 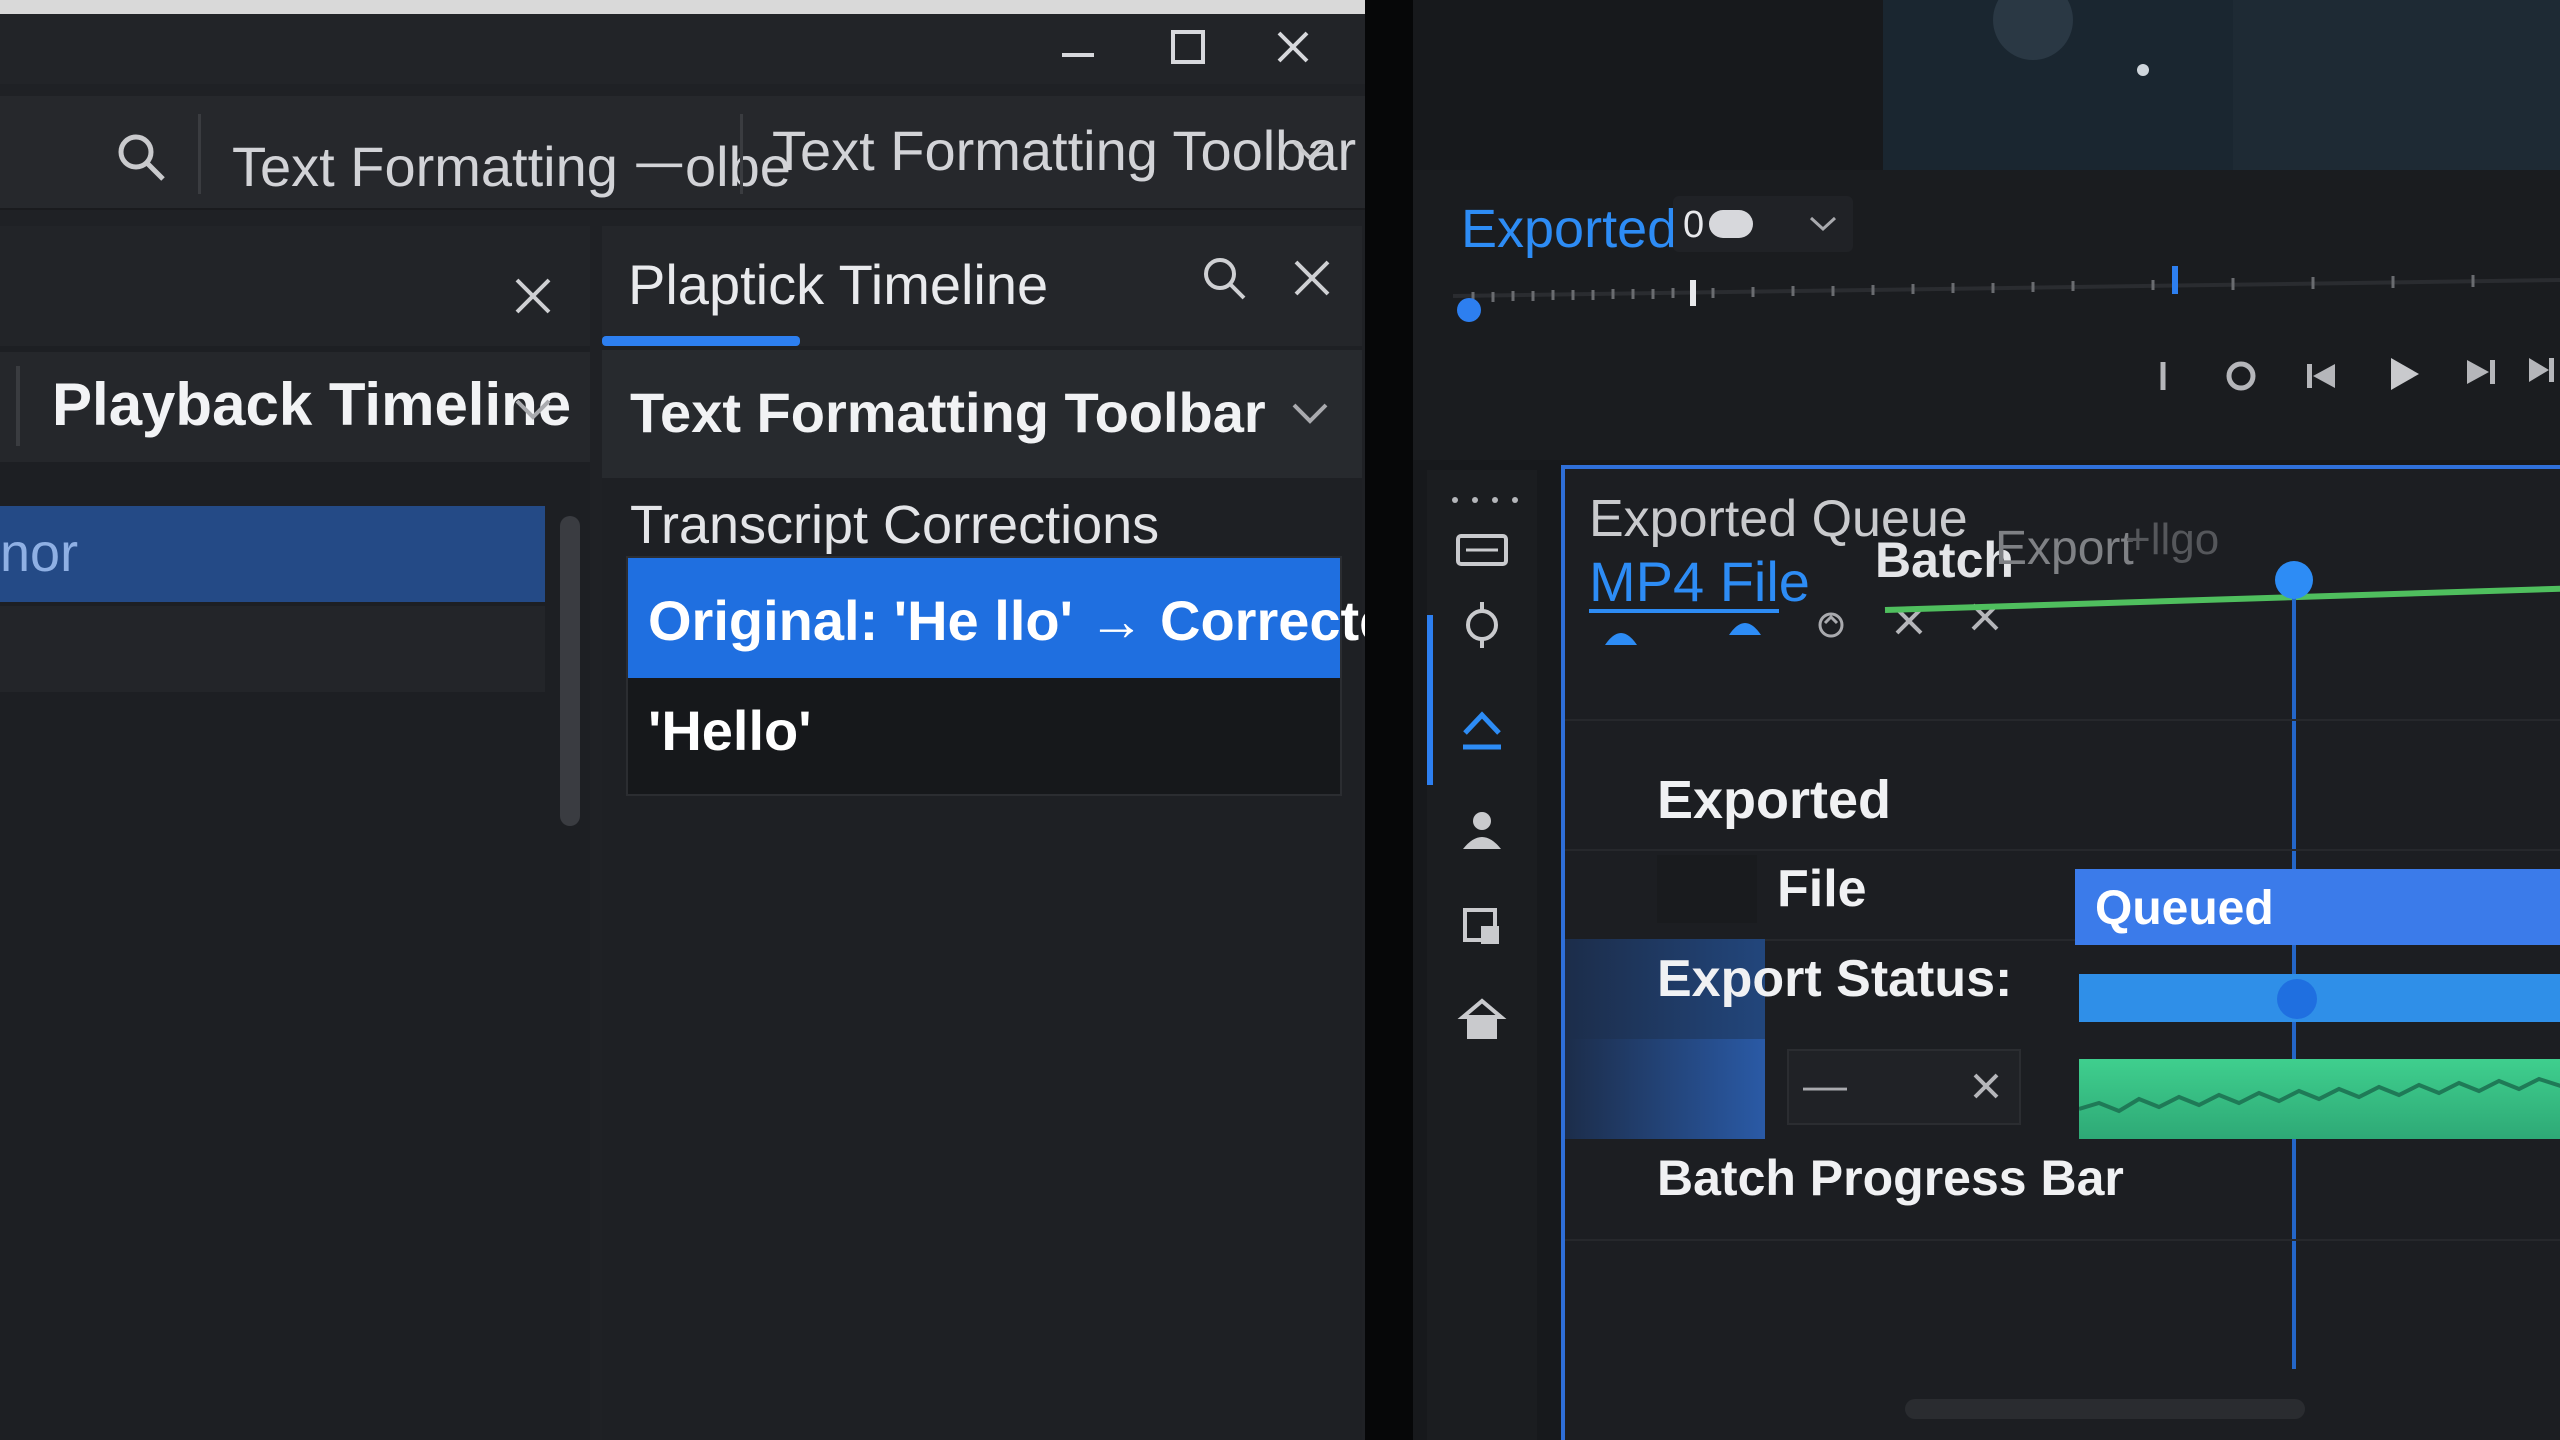 What do you see at coordinates (511, 162) in the screenshot?
I see `tab-text-formatting-1: Text Formatting ᅳolbe` at bounding box center [511, 162].